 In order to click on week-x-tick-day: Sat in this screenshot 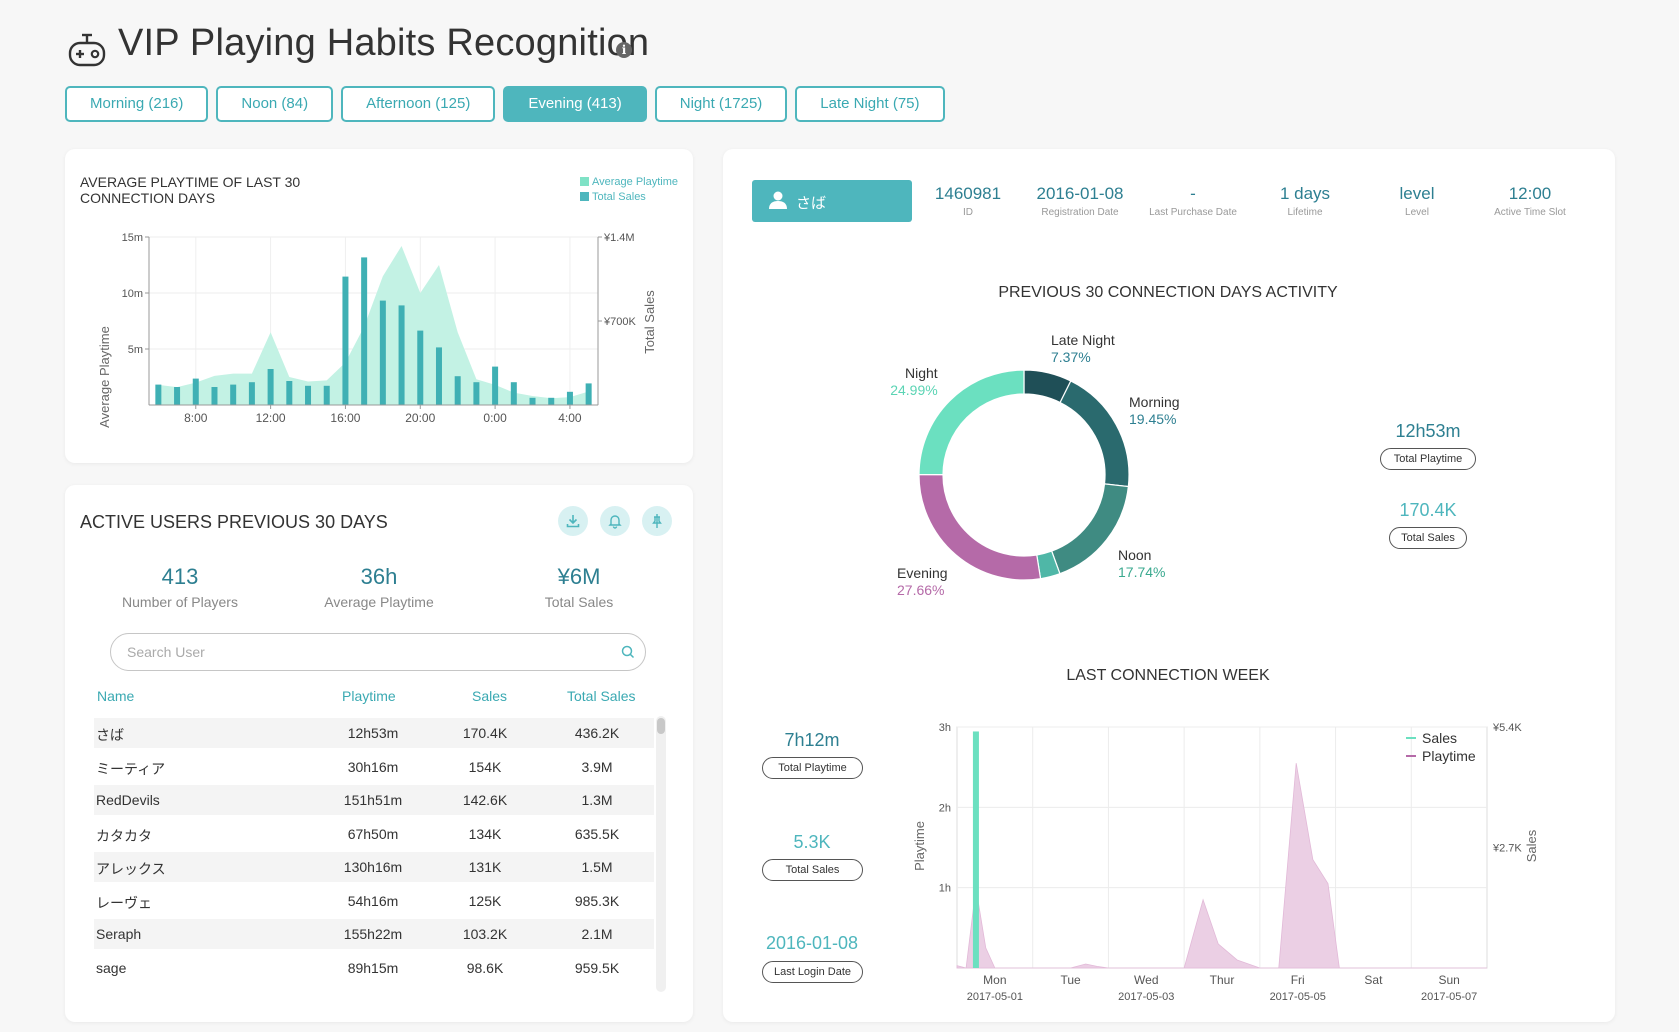, I will do `click(1373, 980)`.